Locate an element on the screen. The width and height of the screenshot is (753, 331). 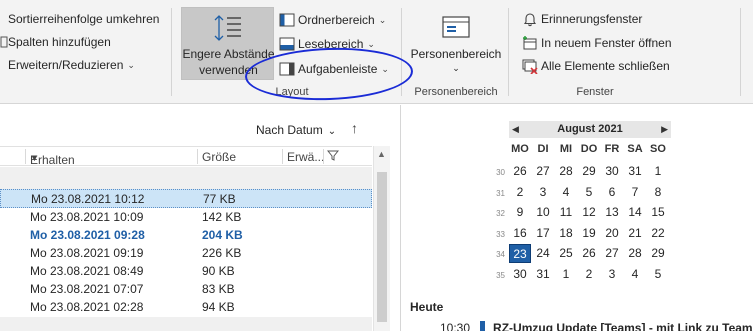
week-number: 33 is located at coordinates (500, 234).